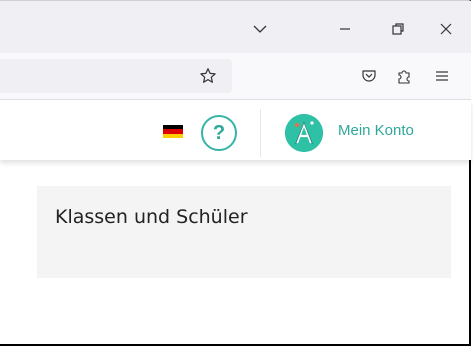 This screenshot has height=348, width=473. Describe the element at coordinates (376, 130) in the screenshot. I see `my-account-link: Mein Konto` at that location.